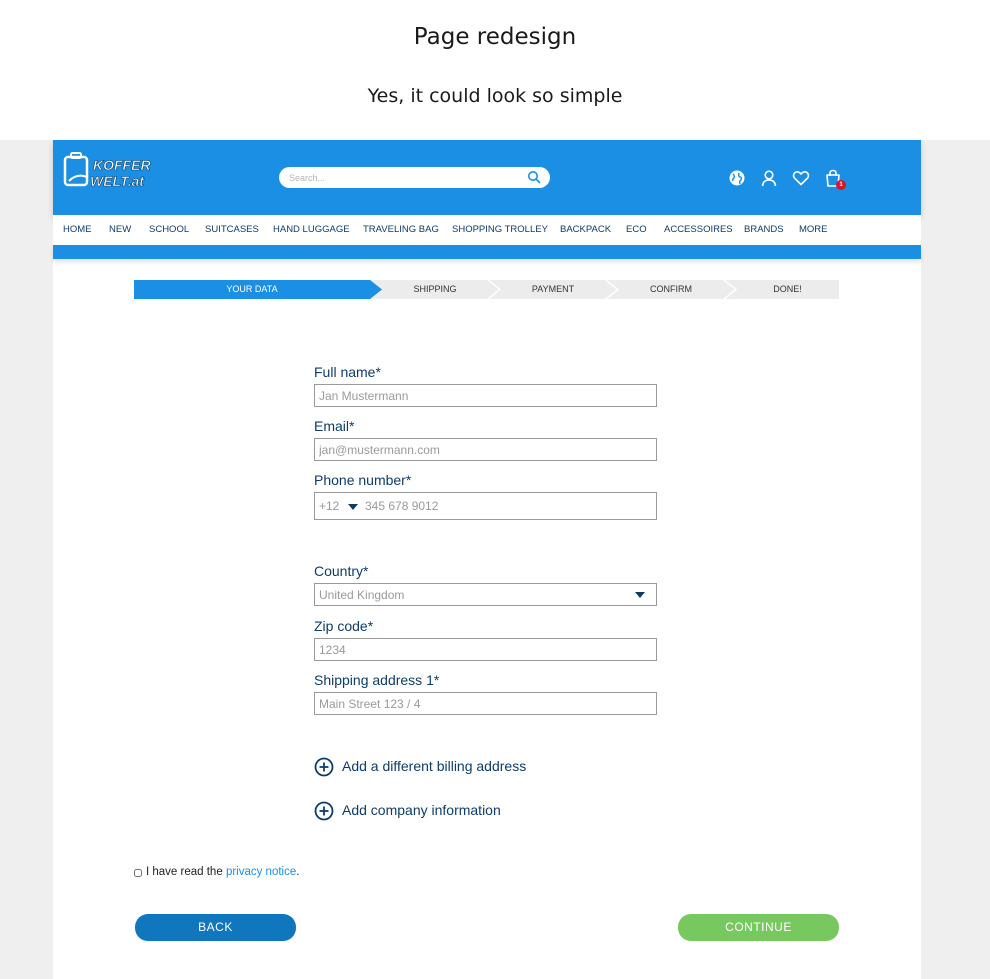 This screenshot has height=979, width=990. I want to click on site-header: KOFFER WELT.at 1, so click(487, 177).